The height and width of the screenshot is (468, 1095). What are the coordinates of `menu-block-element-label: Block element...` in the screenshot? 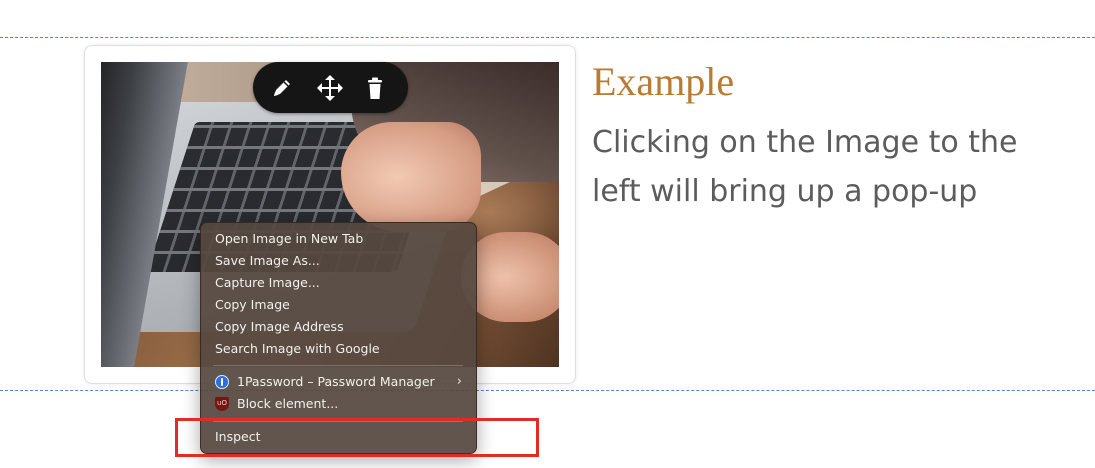 It's located at (288, 403).